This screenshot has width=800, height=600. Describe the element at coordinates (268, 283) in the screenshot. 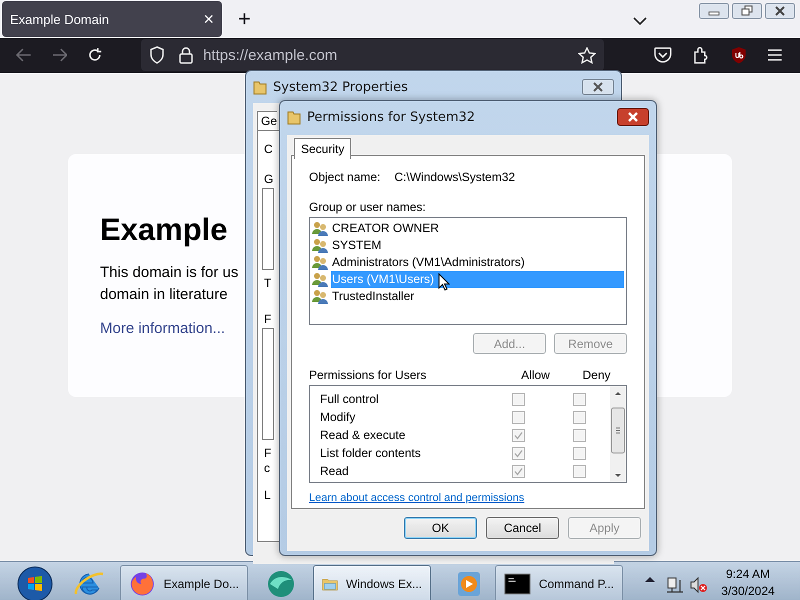

I see `label-fragment: T` at that location.